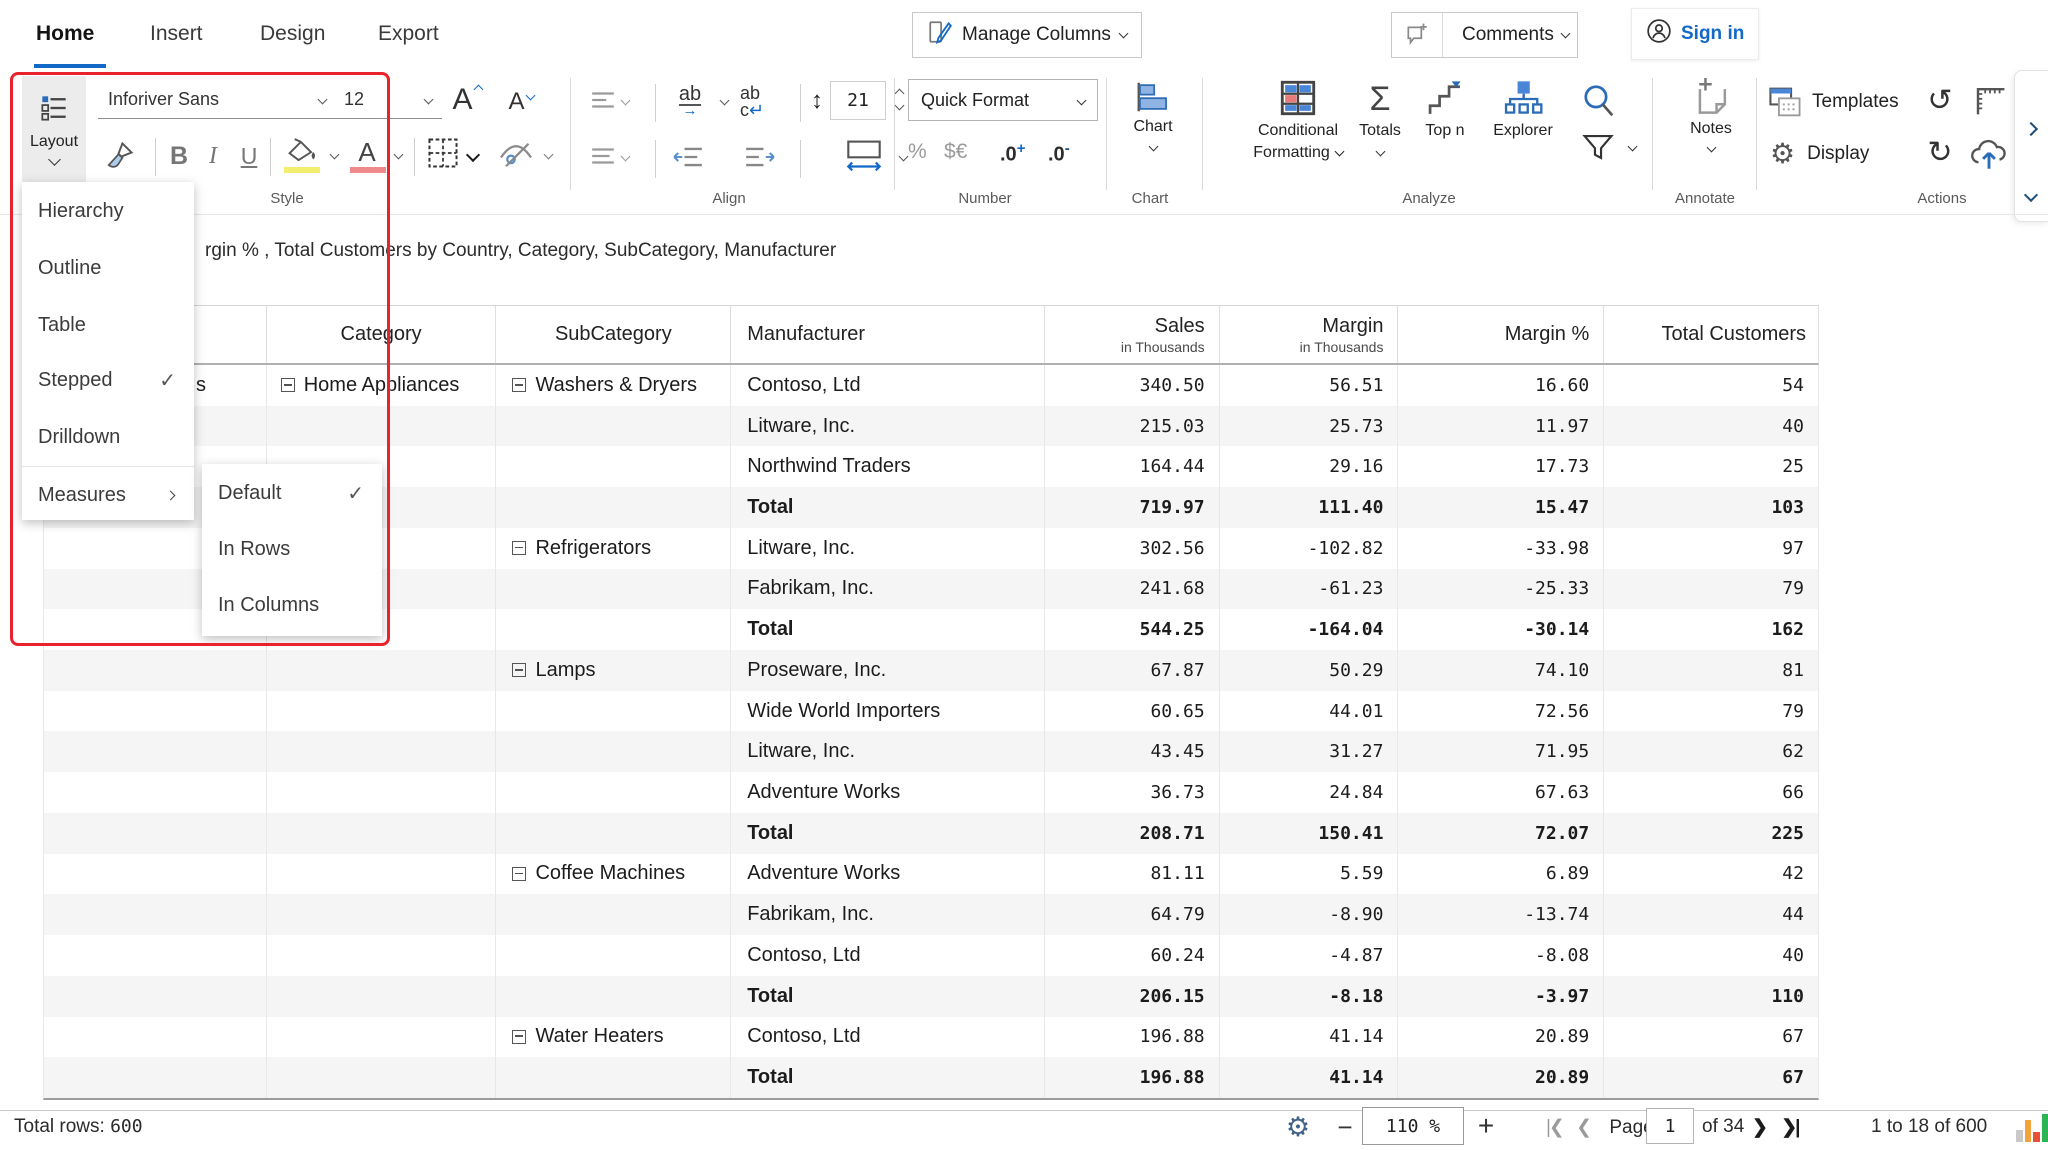  What do you see at coordinates (1132, 792) in the screenshot?
I see `cell-sales: 36.73` at bounding box center [1132, 792].